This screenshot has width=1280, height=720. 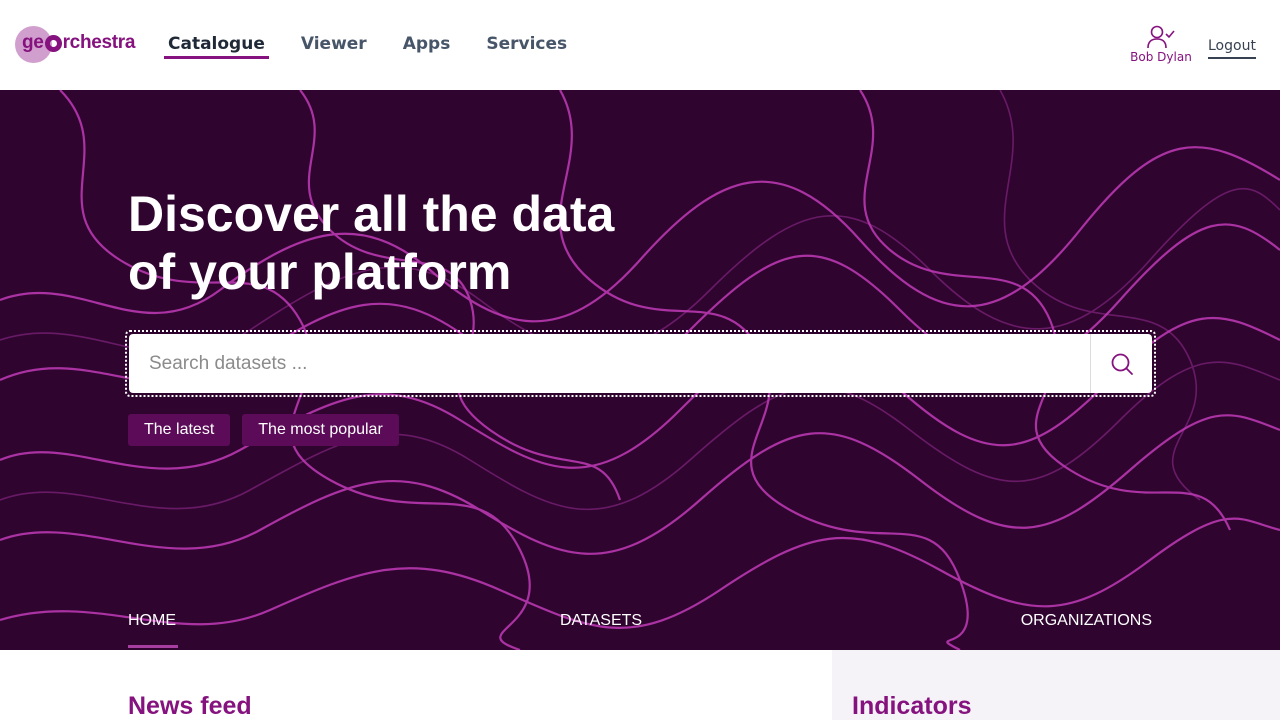 I want to click on logout-link: Logout, so click(x=1232, y=48).